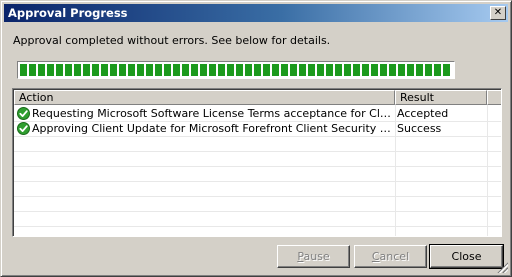 The height and width of the screenshot is (277, 512). What do you see at coordinates (204, 97) in the screenshot?
I see `column-header-action: Action` at bounding box center [204, 97].